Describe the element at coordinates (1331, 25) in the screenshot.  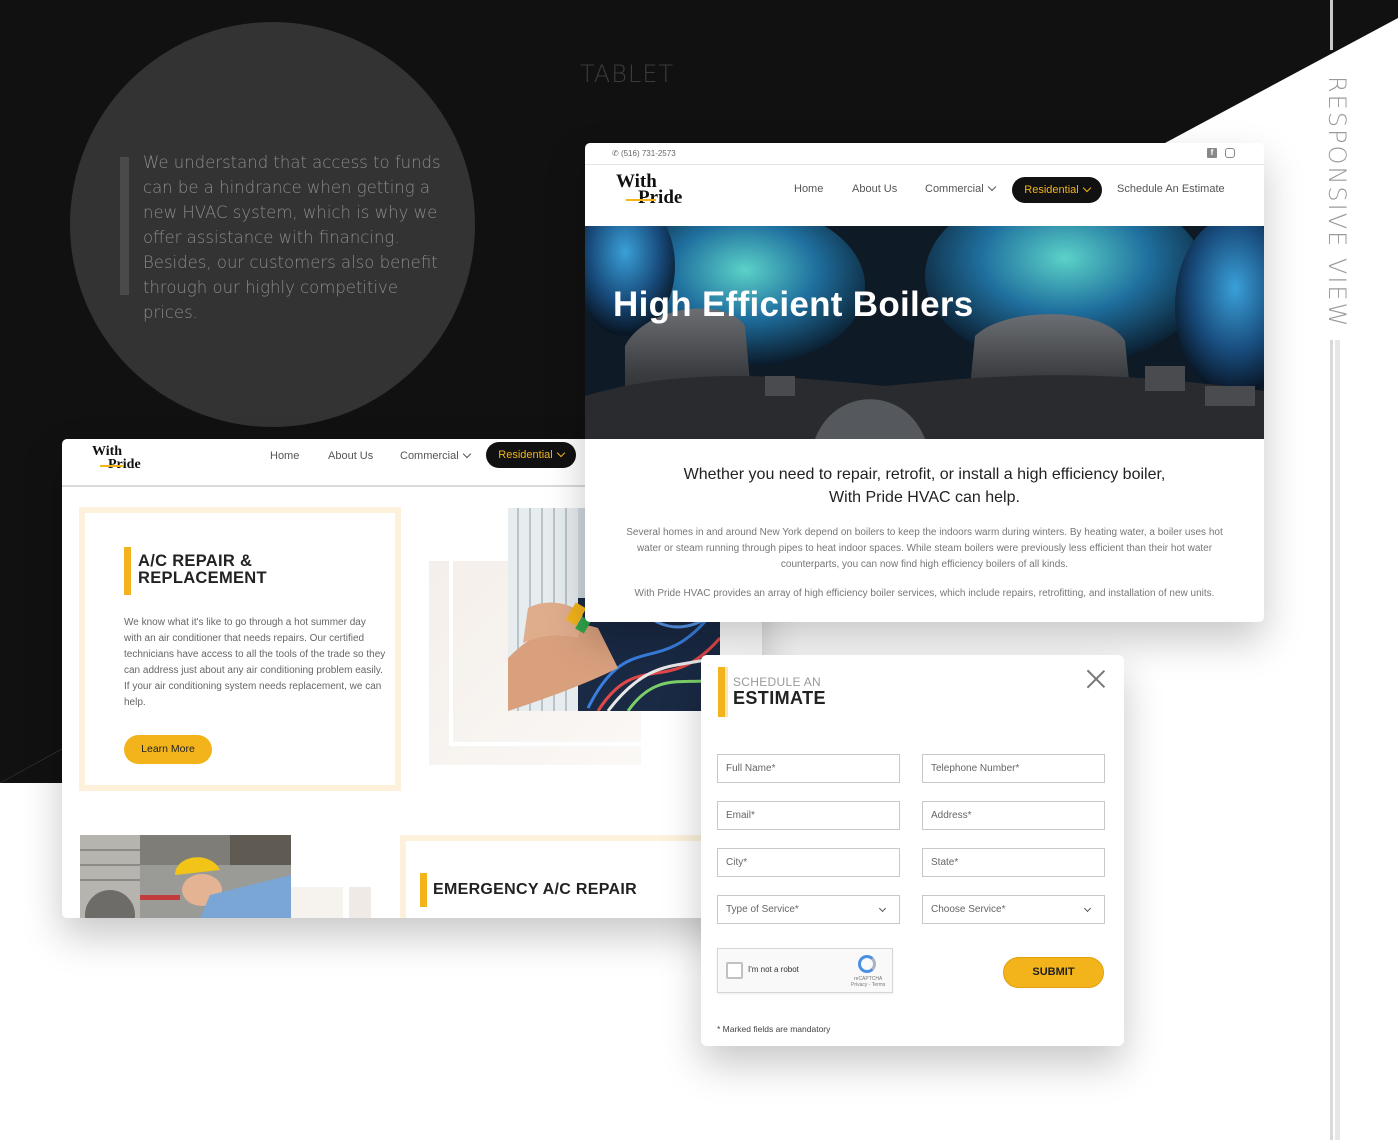
I see `responsive-divider-top` at that location.